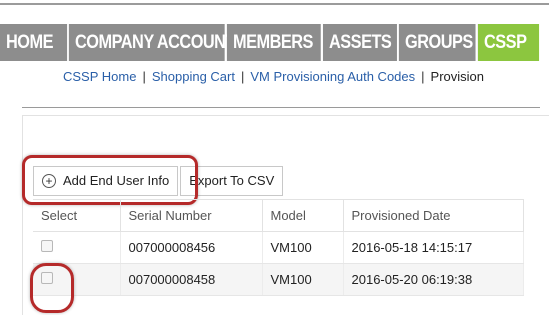  I want to click on subnav-link-vm-auth-codes: VM Provisioning Auth Codes, so click(332, 76).